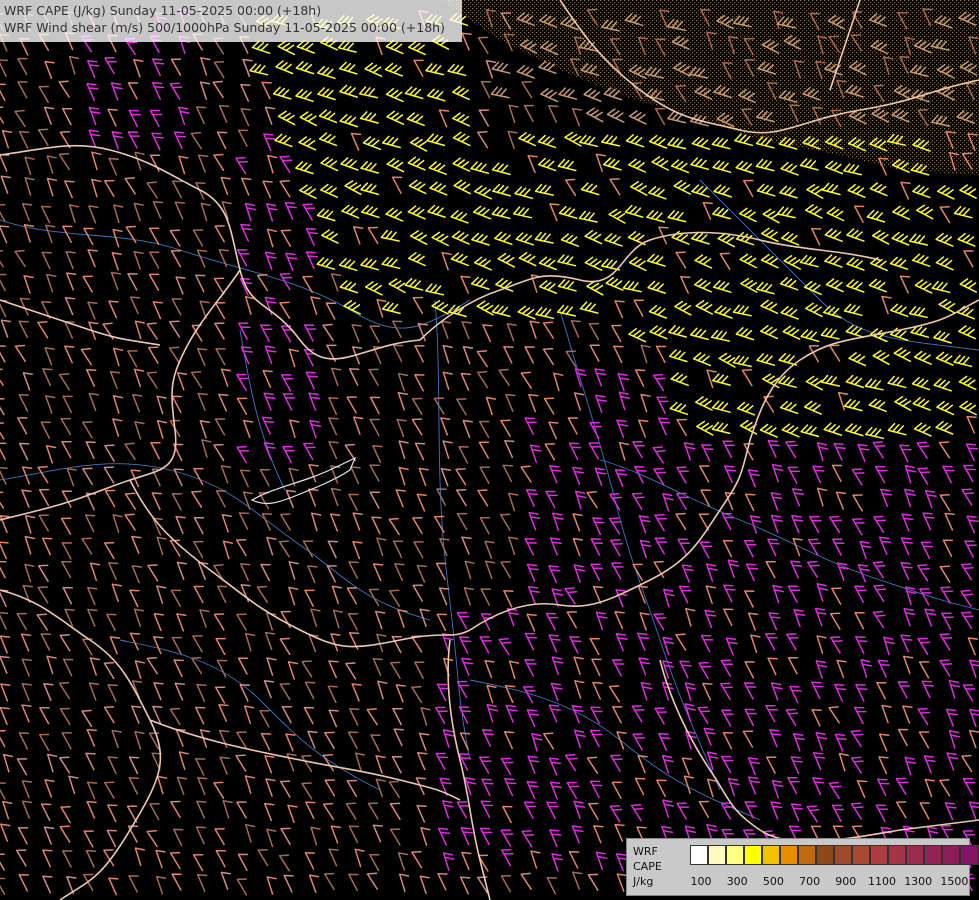  Describe the element at coordinates (918, 881) in the screenshot. I see `legend-tick: 1300` at that location.